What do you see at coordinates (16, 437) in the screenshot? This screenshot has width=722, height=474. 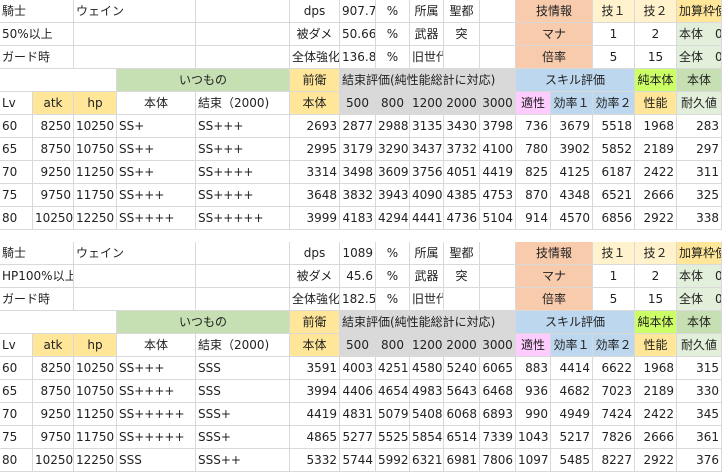 I see `table-cell-lv: 75` at bounding box center [16, 437].